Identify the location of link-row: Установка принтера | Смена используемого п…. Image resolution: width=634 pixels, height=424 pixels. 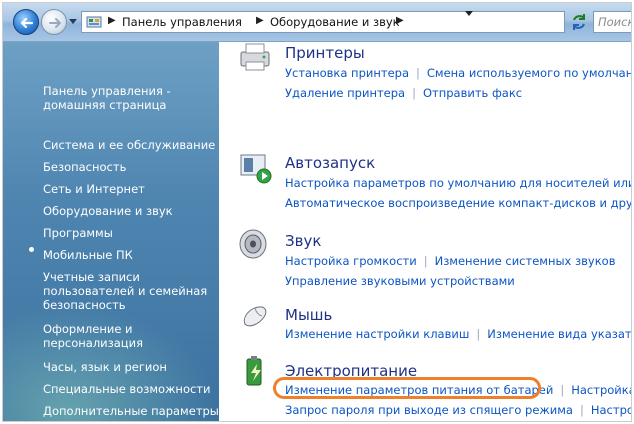
(458, 73).